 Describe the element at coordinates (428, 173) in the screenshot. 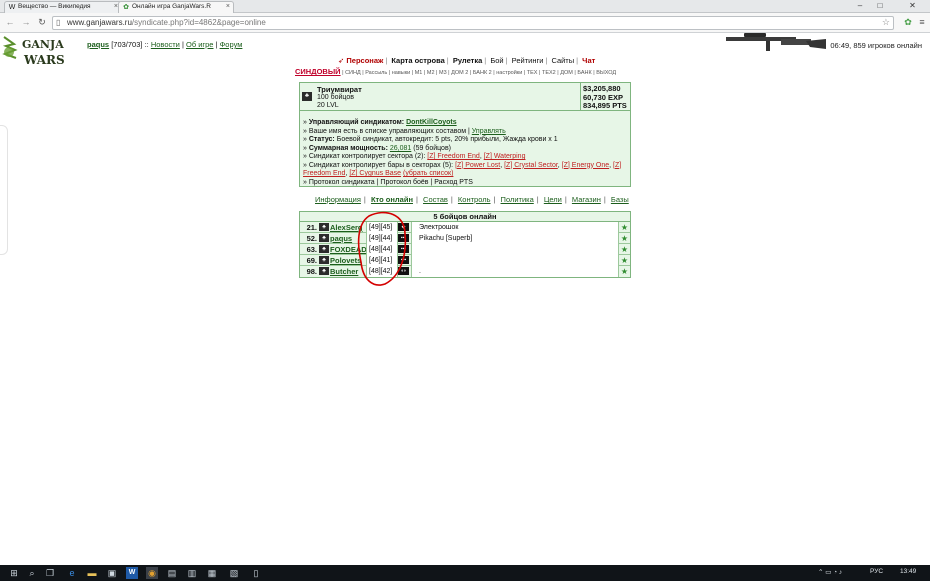

I see `remove-list-link: (убрать список)` at that location.